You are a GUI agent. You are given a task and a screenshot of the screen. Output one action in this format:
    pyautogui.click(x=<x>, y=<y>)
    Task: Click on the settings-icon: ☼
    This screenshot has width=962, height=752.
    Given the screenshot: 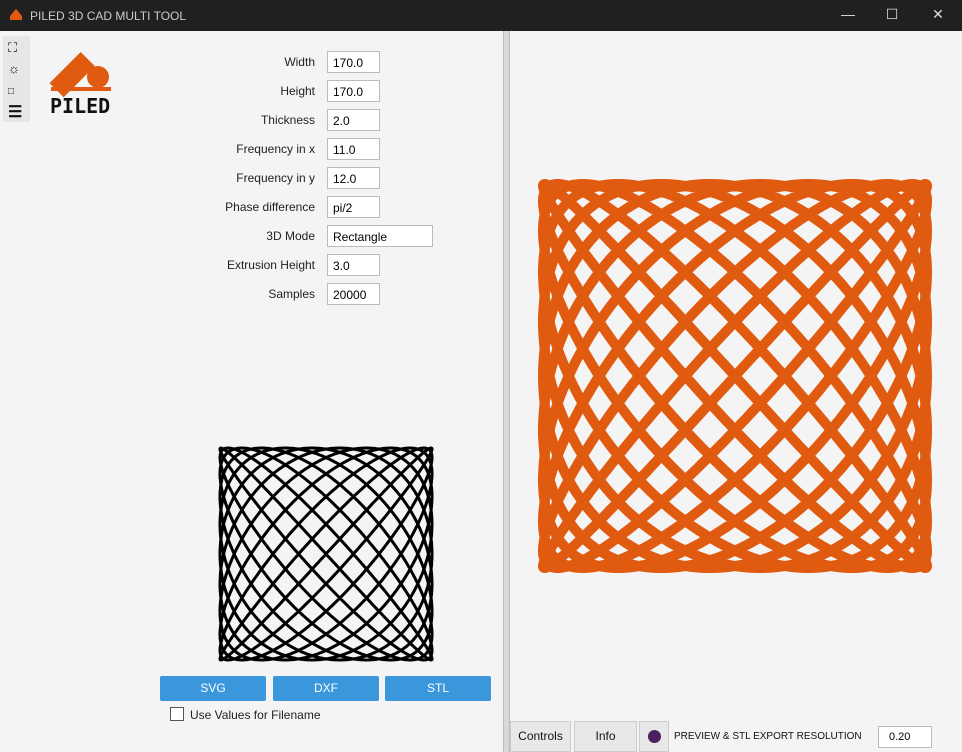 What is the action you would take?
    pyautogui.click(x=14, y=68)
    